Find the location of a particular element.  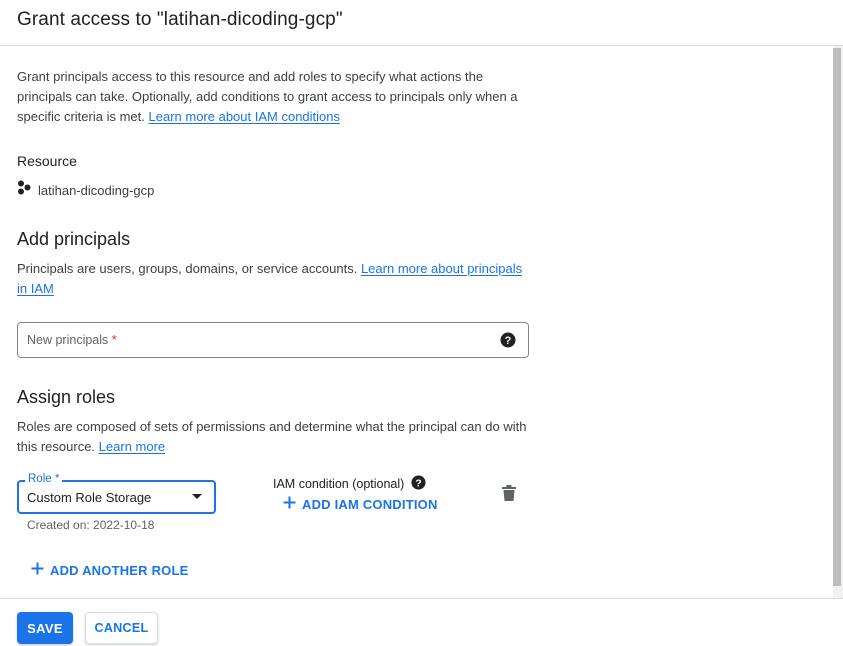

add-principals-heading: Add principals is located at coordinates (74, 239).